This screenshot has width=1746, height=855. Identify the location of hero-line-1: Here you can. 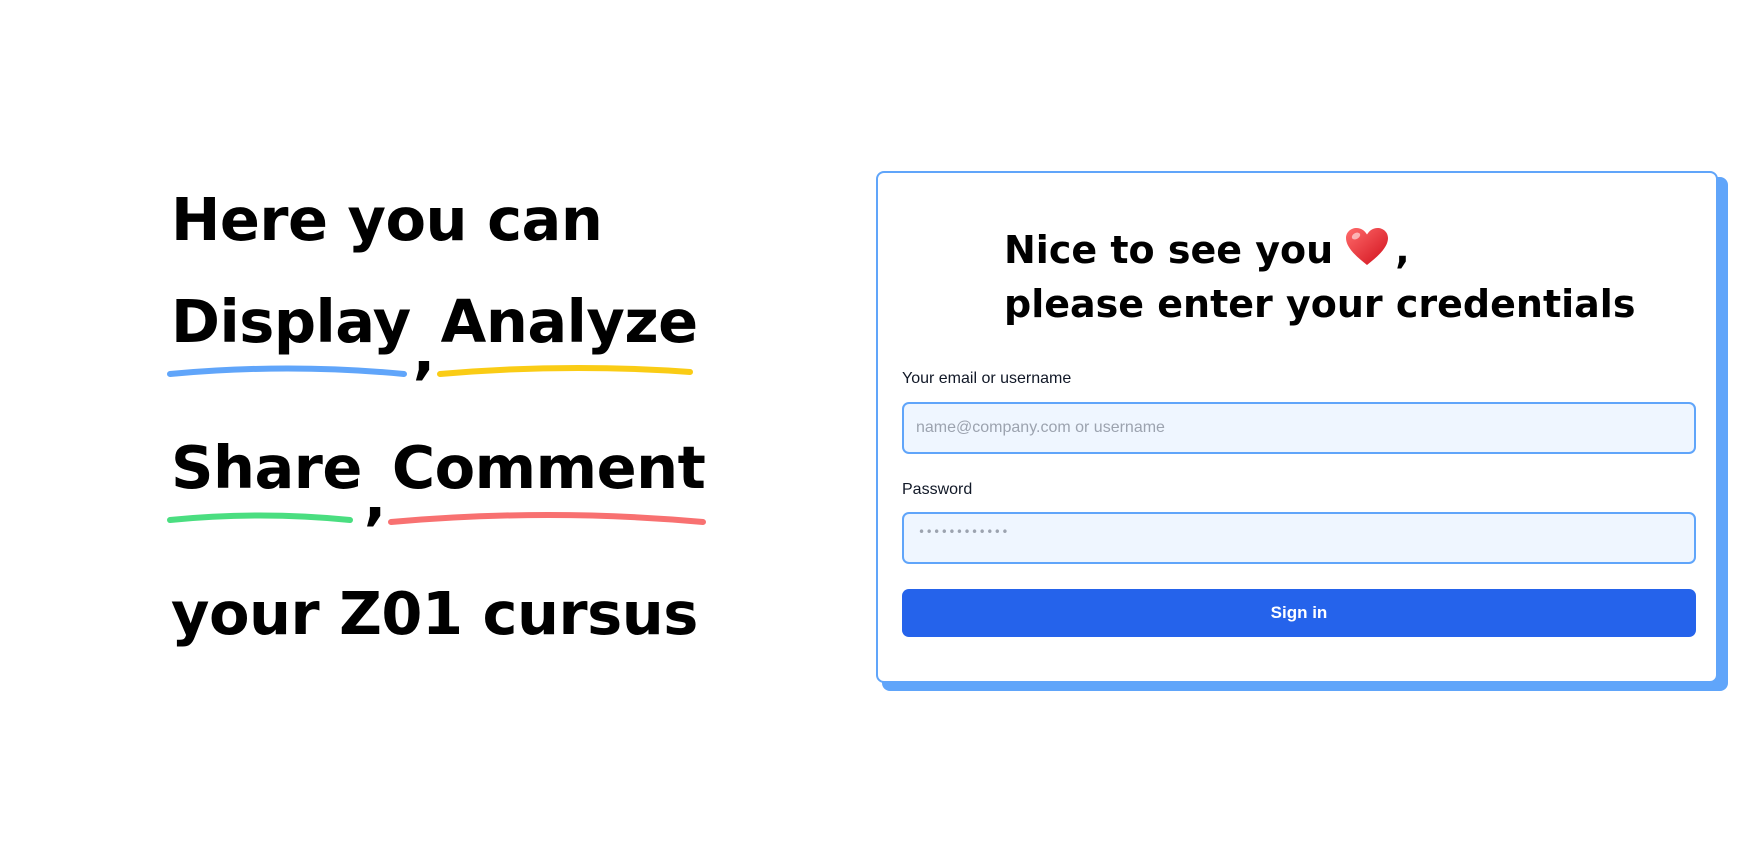
(451, 241).